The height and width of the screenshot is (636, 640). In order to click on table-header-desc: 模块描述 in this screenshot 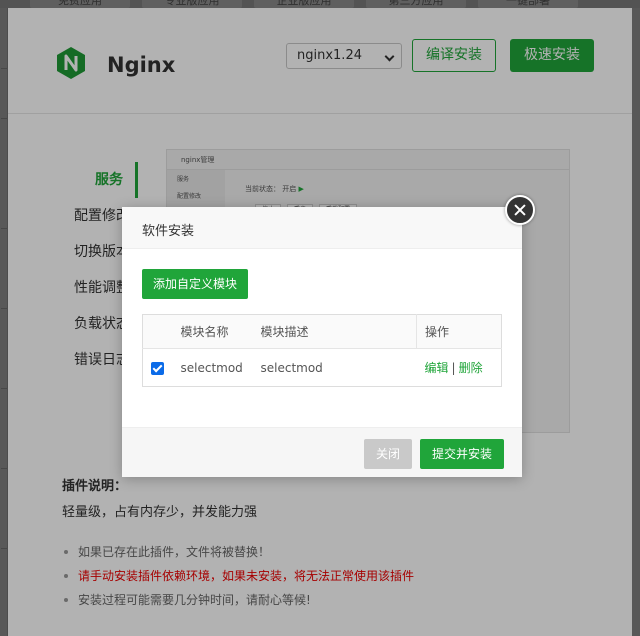, I will do `click(334, 331)`.